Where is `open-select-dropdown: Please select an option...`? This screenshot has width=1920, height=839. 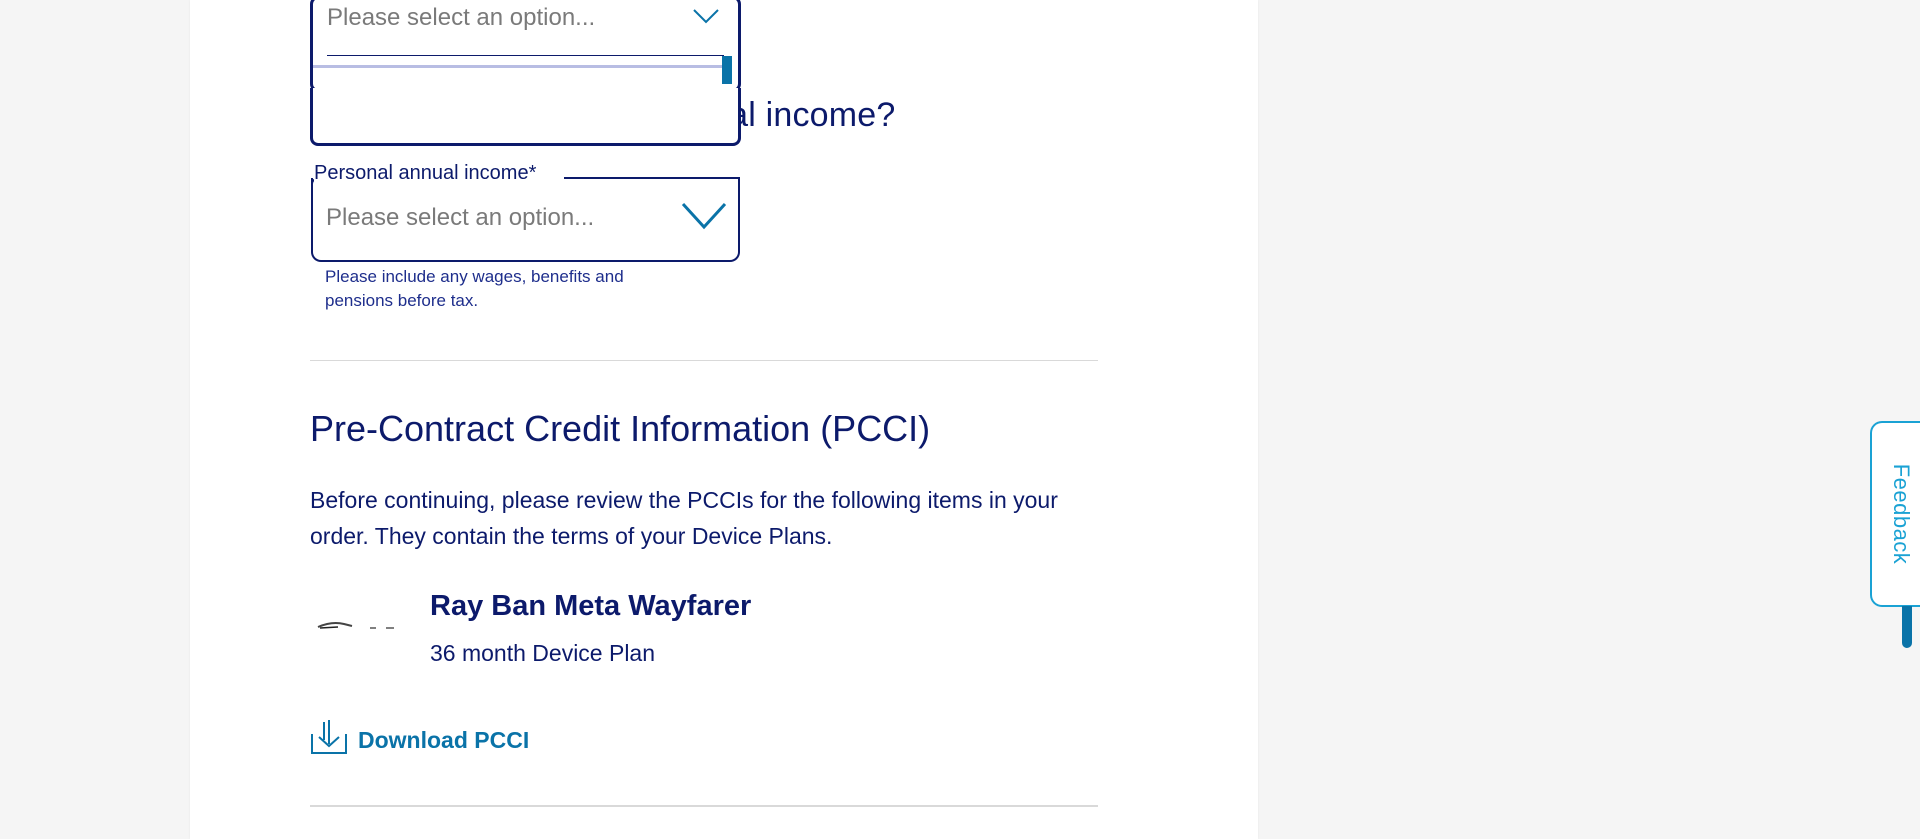 open-select-dropdown: Please select an option... is located at coordinates (525, 46).